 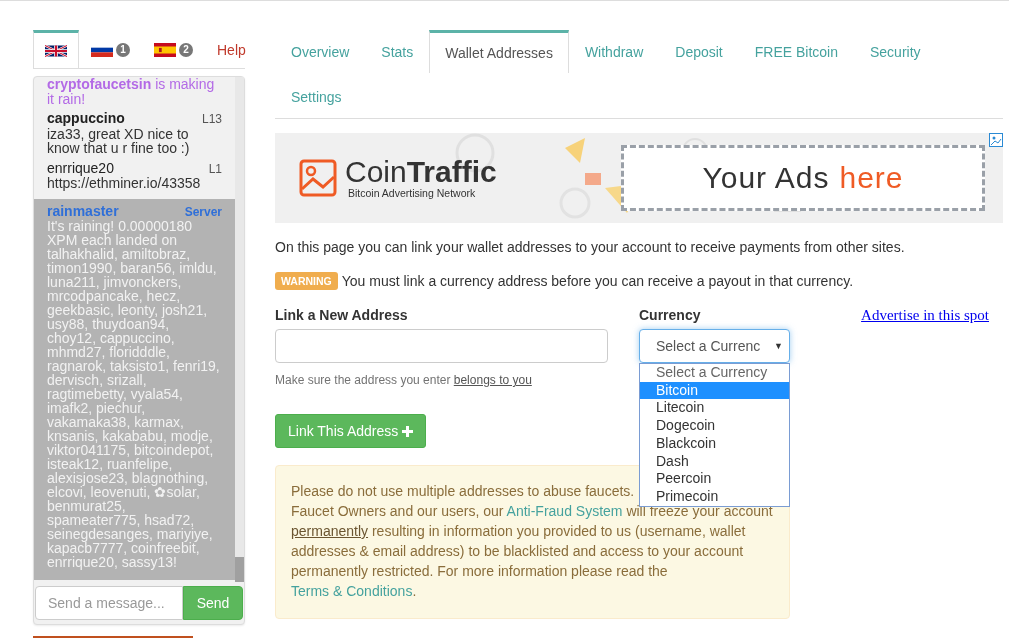 I want to click on uk-flag-icon, so click(x=56, y=50).